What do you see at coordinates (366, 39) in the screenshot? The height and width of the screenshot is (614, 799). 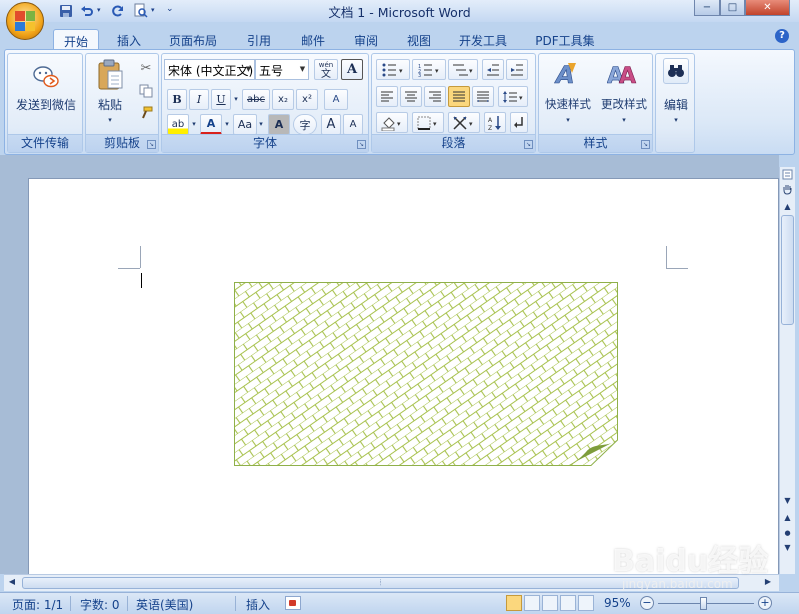 I see `tab-review: 审阅` at bounding box center [366, 39].